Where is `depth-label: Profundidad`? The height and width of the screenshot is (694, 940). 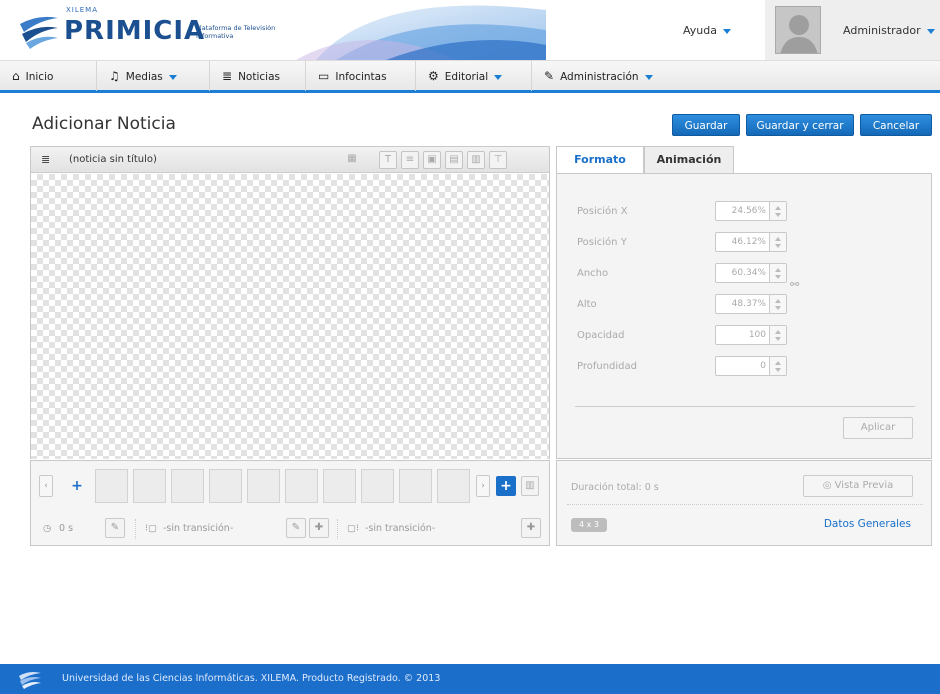
depth-label: Profundidad is located at coordinates (607, 366).